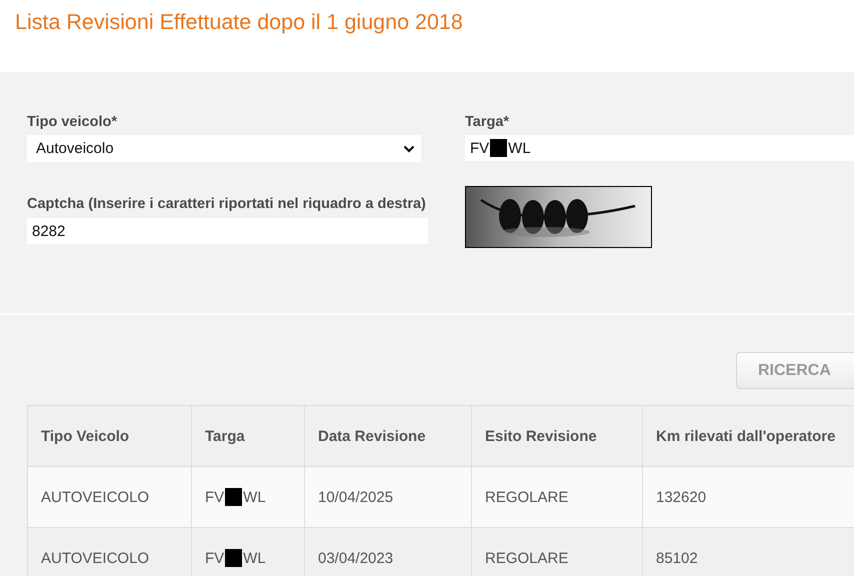 The width and height of the screenshot is (854, 576). Describe the element at coordinates (388, 436) in the screenshot. I see `column-header: Data Revisione` at that location.